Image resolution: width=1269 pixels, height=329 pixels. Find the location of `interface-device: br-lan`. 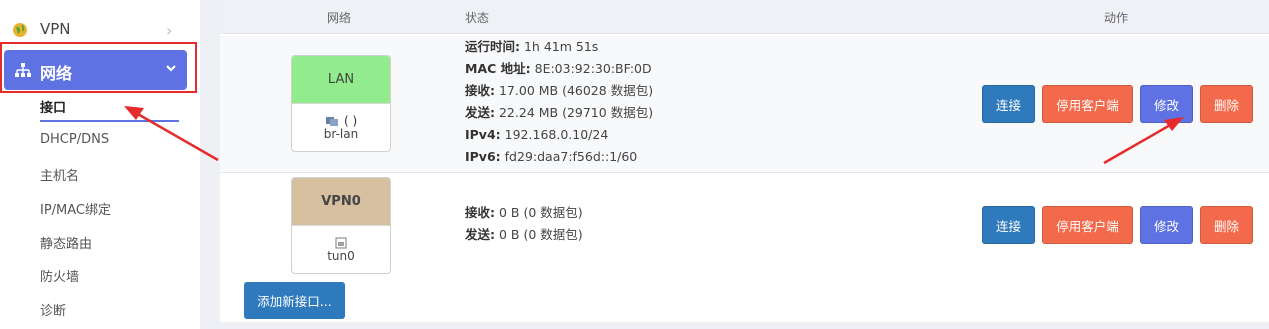

interface-device: br-lan is located at coordinates (341, 134).